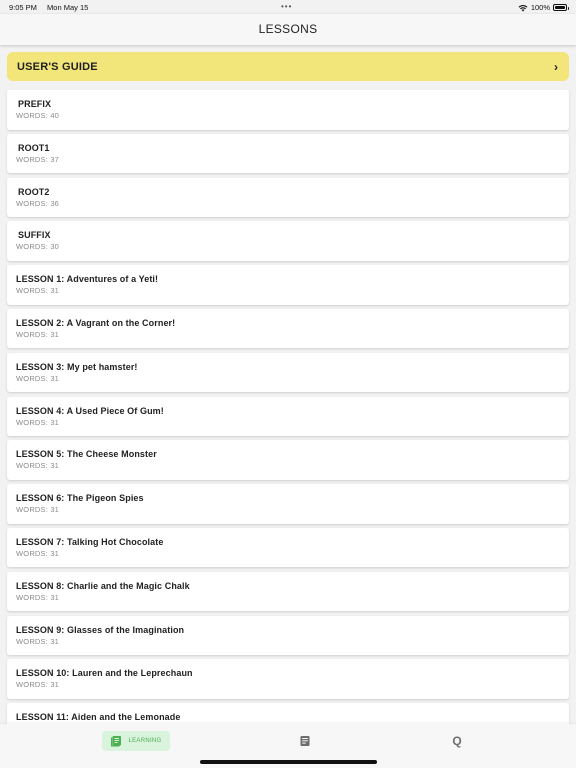 The image size is (576, 768). What do you see at coordinates (98, 717) in the screenshot?
I see `lesson-title: LESSON 11: Aiden and the Lemonade` at bounding box center [98, 717].